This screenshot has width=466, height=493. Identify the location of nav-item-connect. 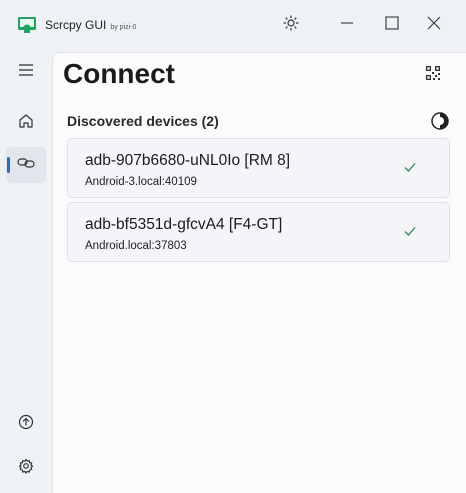
(26, 165).